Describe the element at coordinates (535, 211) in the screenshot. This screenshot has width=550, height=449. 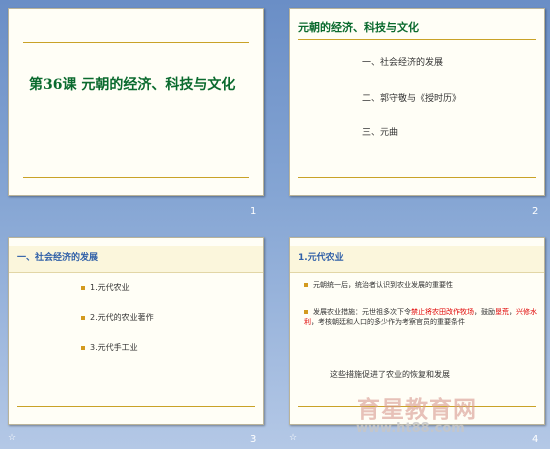
I see `slide-number-2: 2` at that location.